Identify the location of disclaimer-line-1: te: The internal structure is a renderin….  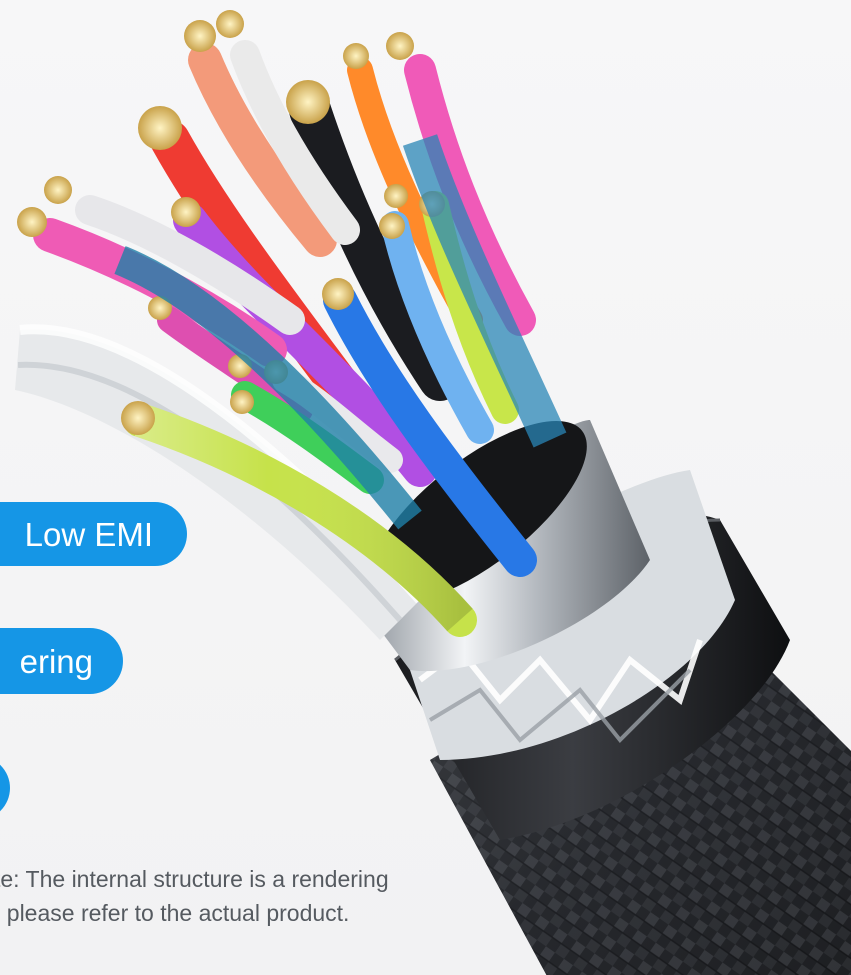
(194, 879).